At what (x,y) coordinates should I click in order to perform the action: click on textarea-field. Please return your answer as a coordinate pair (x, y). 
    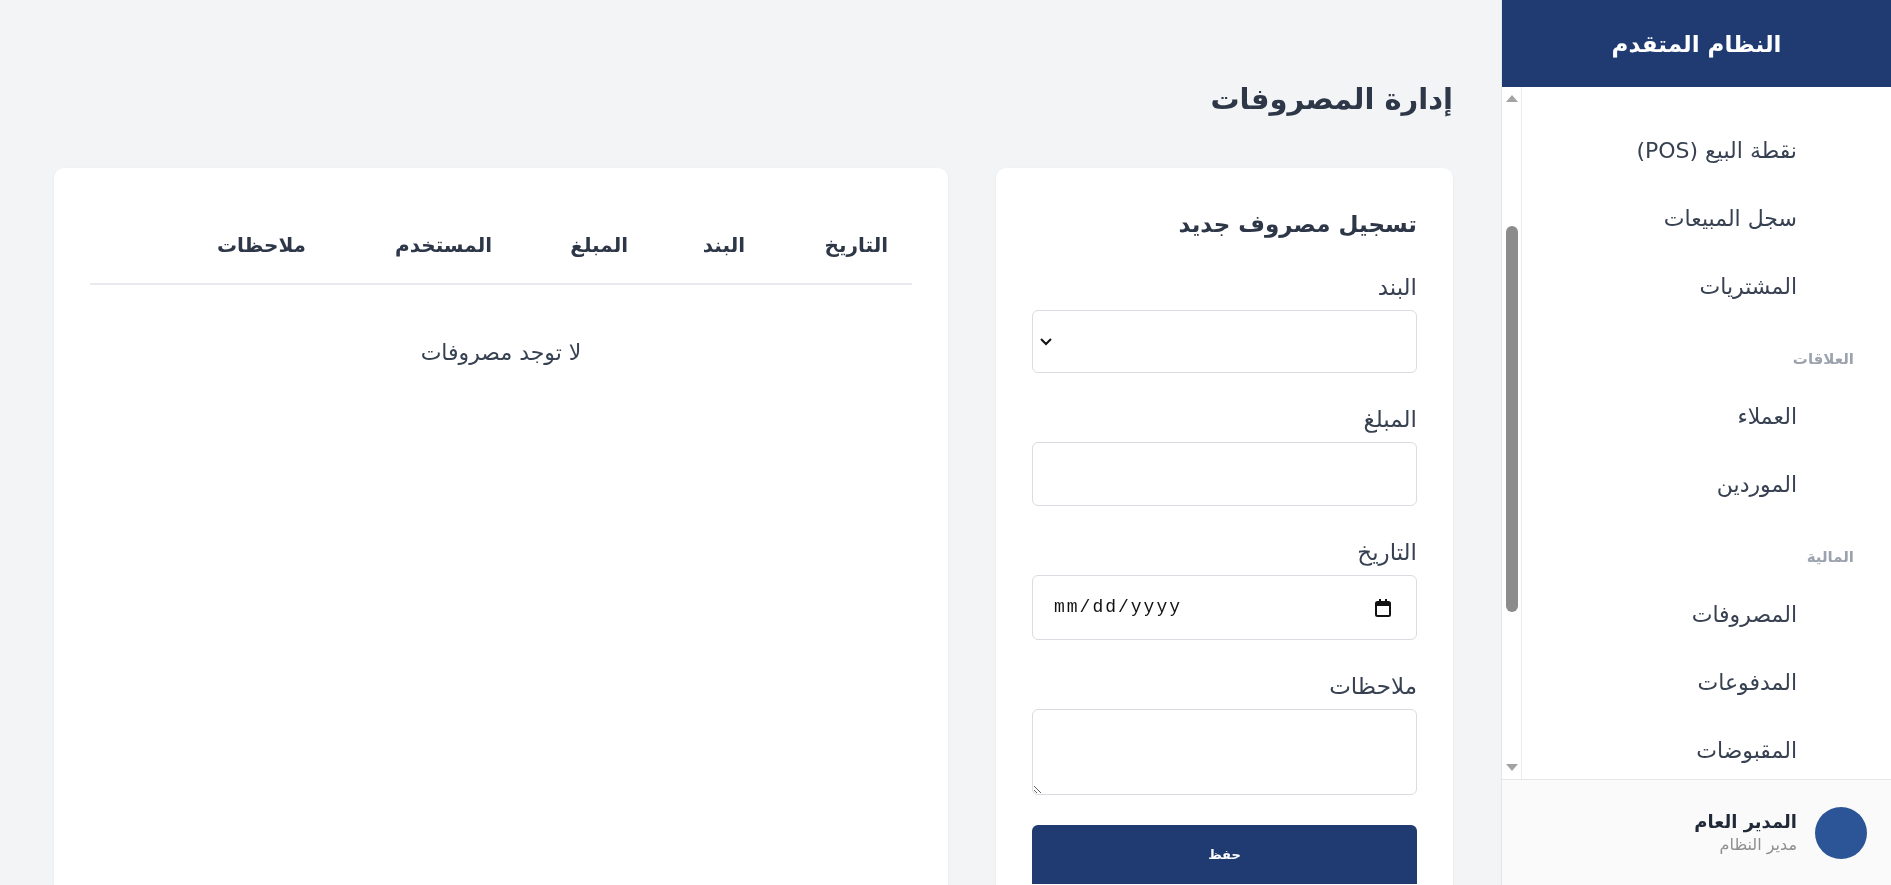
    Looking at the image, I should click on (1224, 752).